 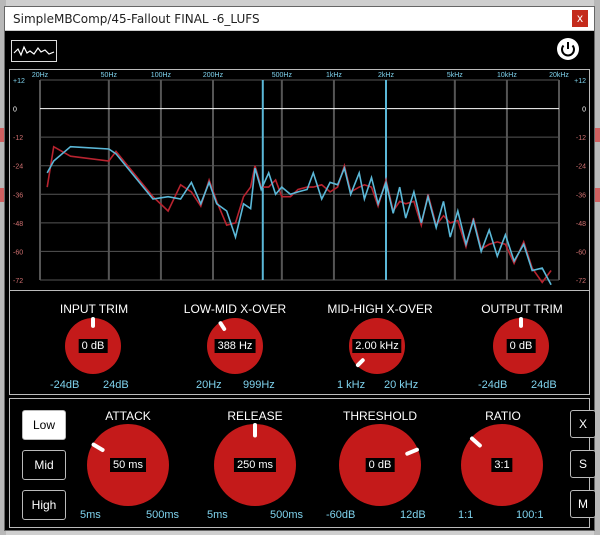 What do you see at coordinates (377, 346) in the screenshot?
I see `mid-high-xover-value: 2.00 kHz` at bounding box center [377, 346].